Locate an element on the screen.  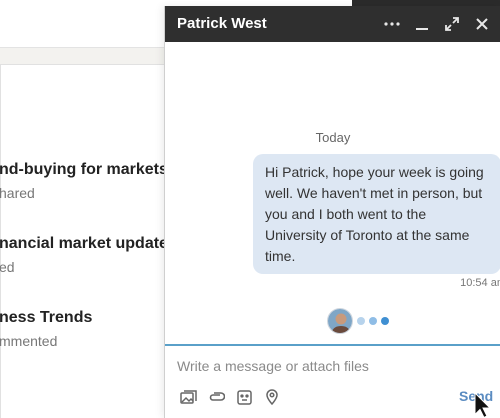
typing-indicator is located at coordinates (358, 321).